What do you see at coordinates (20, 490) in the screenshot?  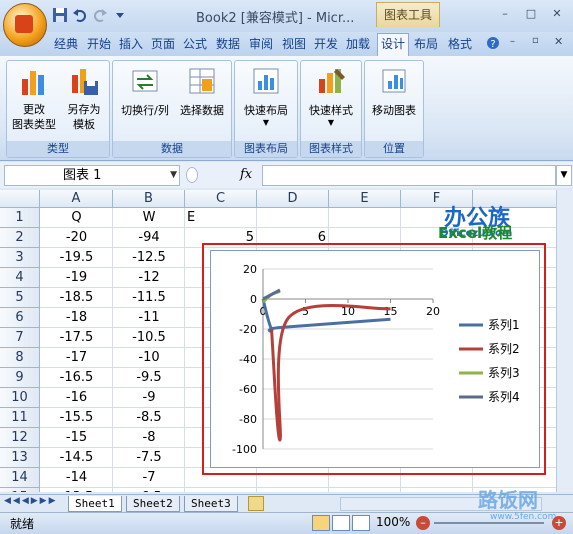 I see `row-header: 15` at bounding box center [20, 490].